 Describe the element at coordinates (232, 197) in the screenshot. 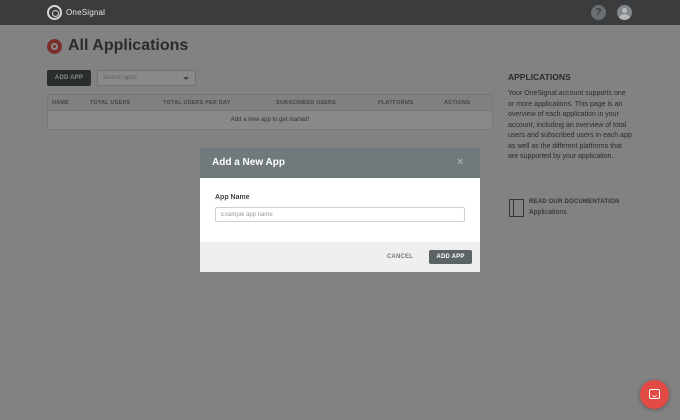

I see `app-name-label: App Name` at that location.